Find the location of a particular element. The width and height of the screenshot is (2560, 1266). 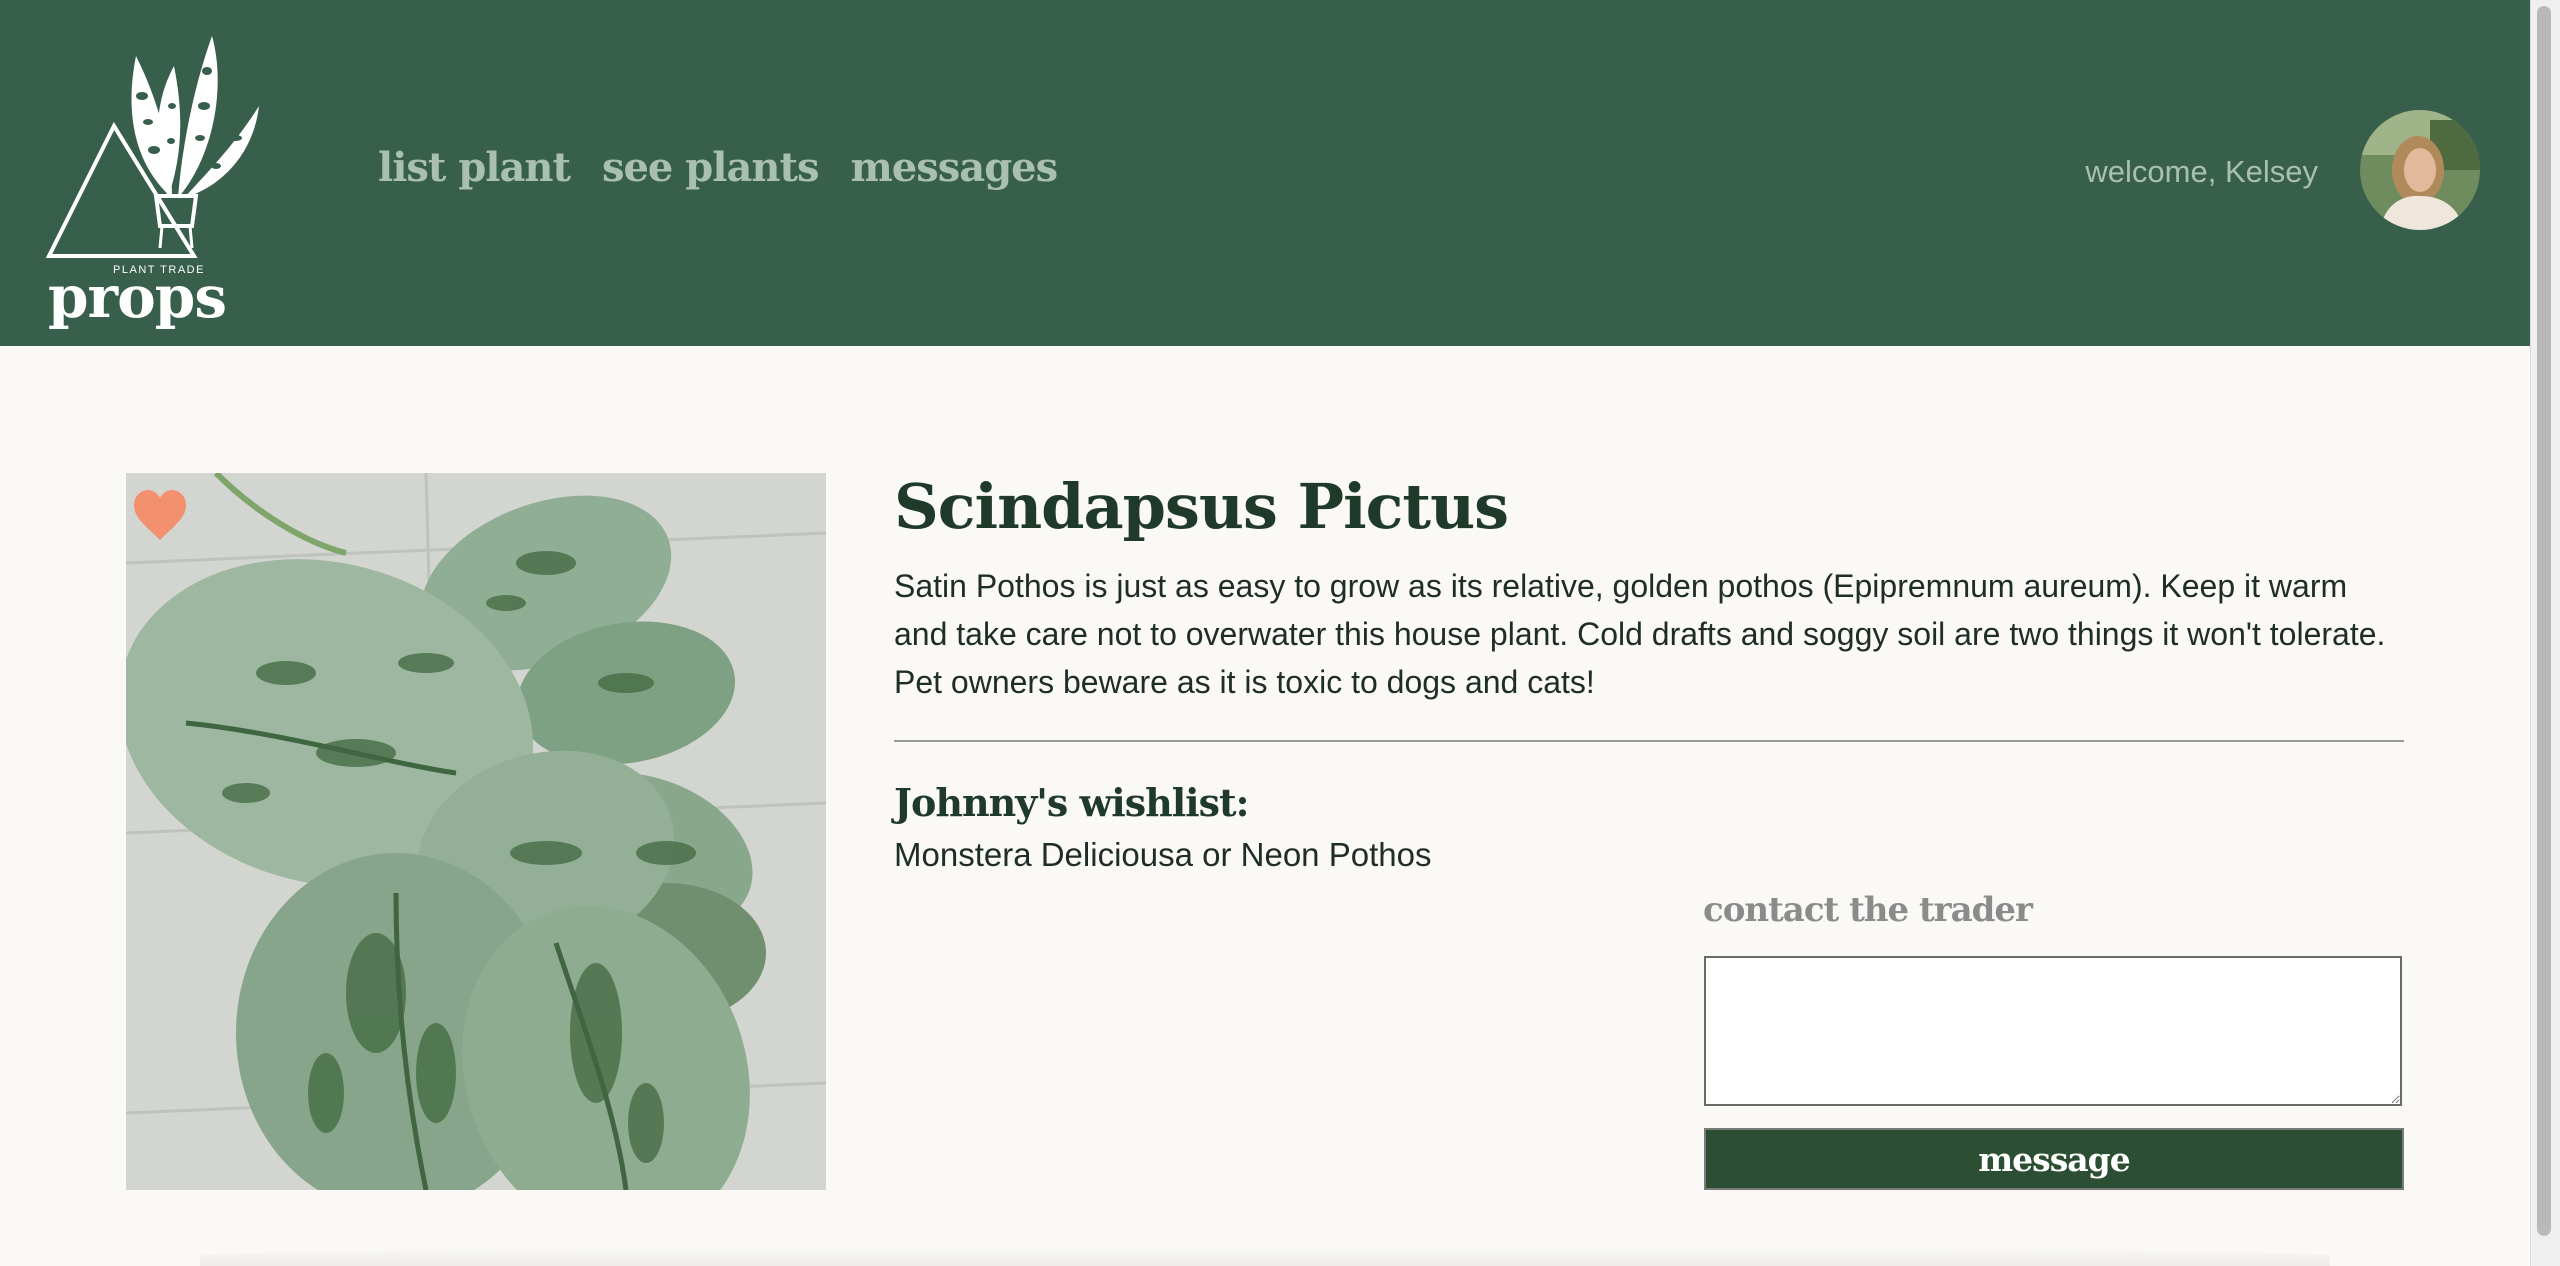

avatar is located at coordinates (2420, 170).